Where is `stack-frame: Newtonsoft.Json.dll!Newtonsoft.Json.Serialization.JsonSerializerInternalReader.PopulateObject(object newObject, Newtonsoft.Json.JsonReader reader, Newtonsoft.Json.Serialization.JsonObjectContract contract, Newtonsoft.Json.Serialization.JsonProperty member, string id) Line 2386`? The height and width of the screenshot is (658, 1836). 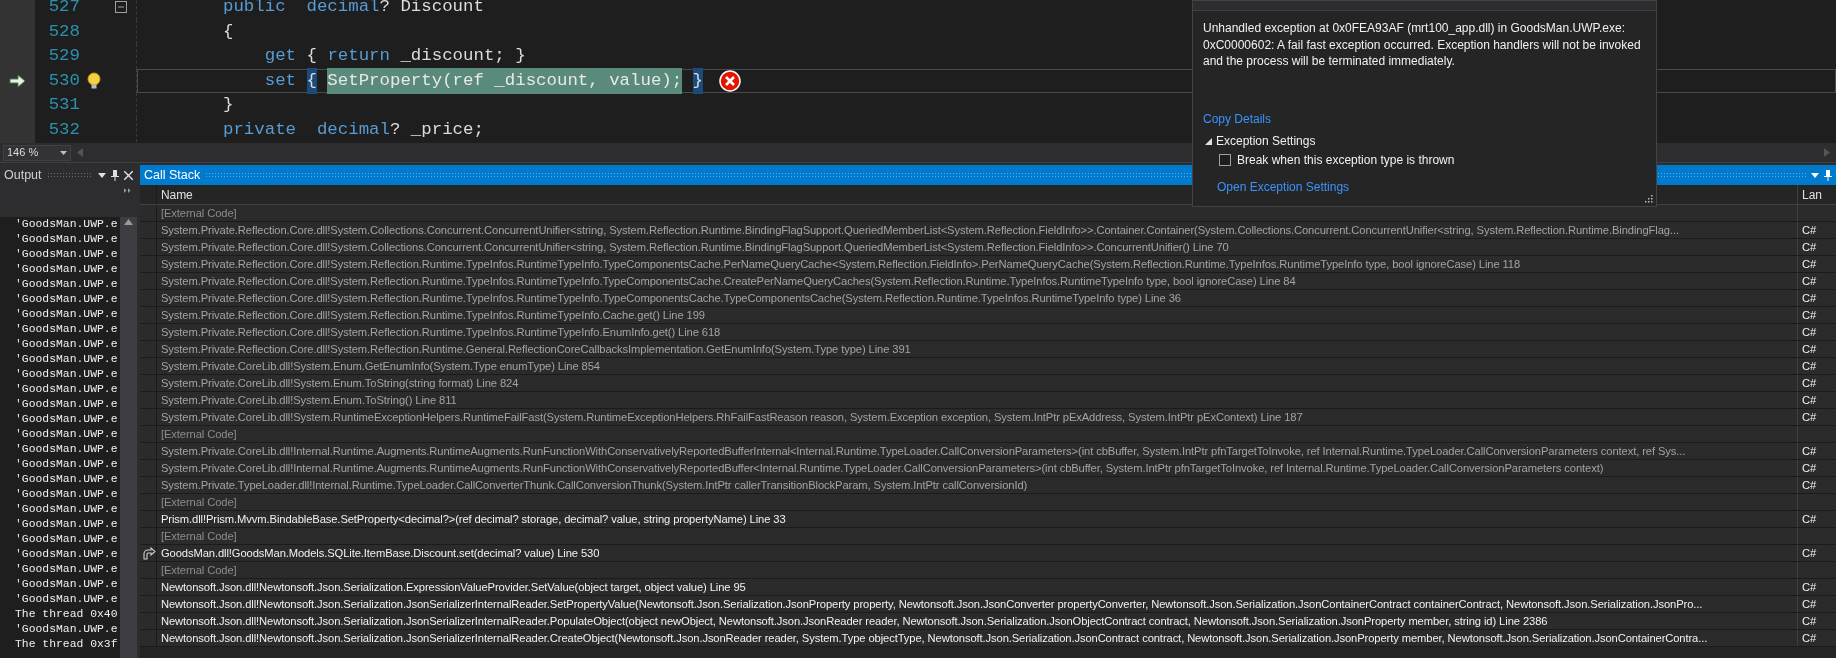
stack-frame: Newtonsoft.Json.dll!Newtonsoft.Json.Serialization.JsonSerializerInternalReader.PopulateObject(object newObject, Newtonsoft.Json.JsonReader reader, Newtonsoft.Json.Serialization.JsonObjectContract contract, Newtonsoft.Json.Serialization.JsonProperty member, string id) Line 2386 is located at coordinates (854, 621).